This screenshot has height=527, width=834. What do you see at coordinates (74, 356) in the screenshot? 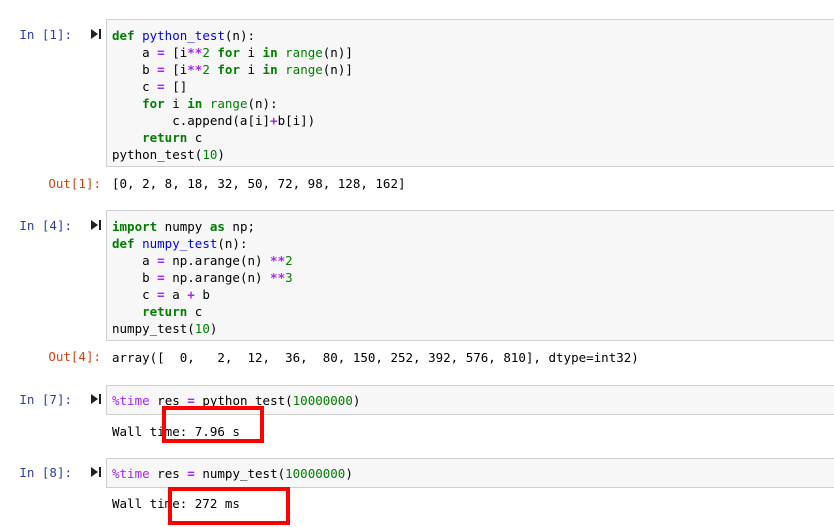
I see `output-prompt: Out[4]:` at bounding box center [74, 356].